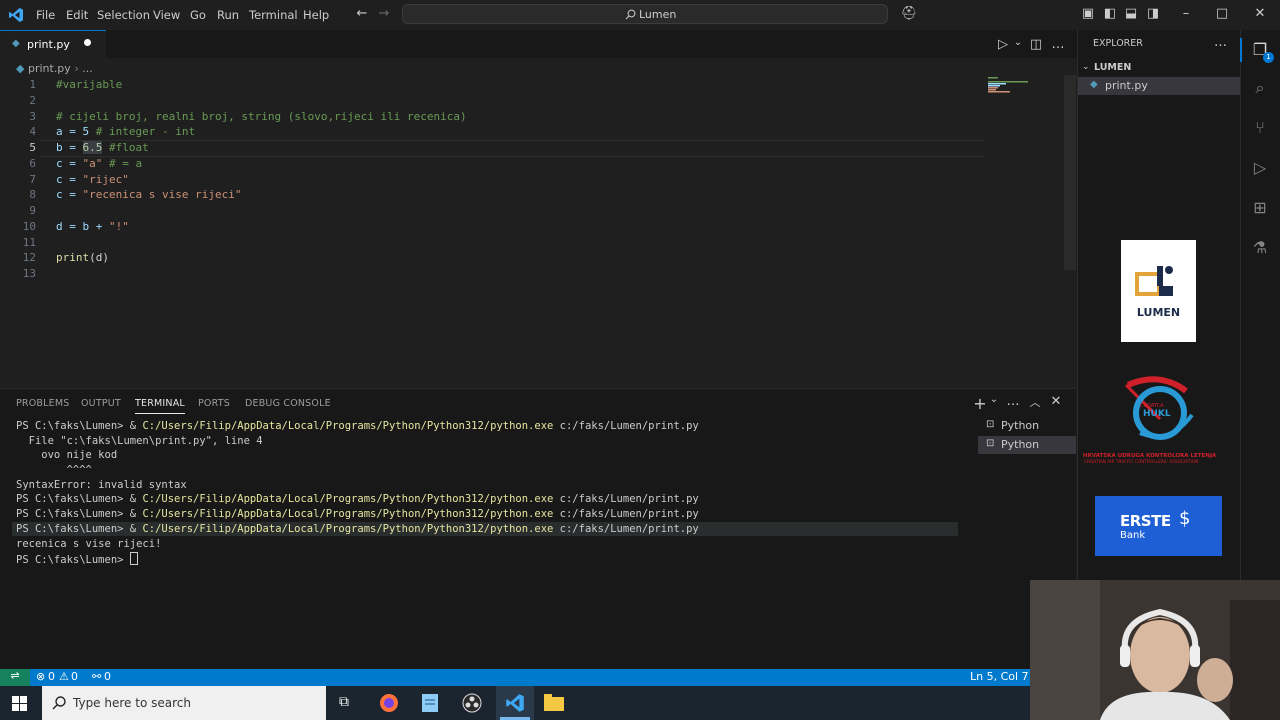  What do you see at coordinates (149, 194) in the screenshot?
I see `code-line-8: c = "recenica s vise rijeci"` at bounding box center [149, 194].